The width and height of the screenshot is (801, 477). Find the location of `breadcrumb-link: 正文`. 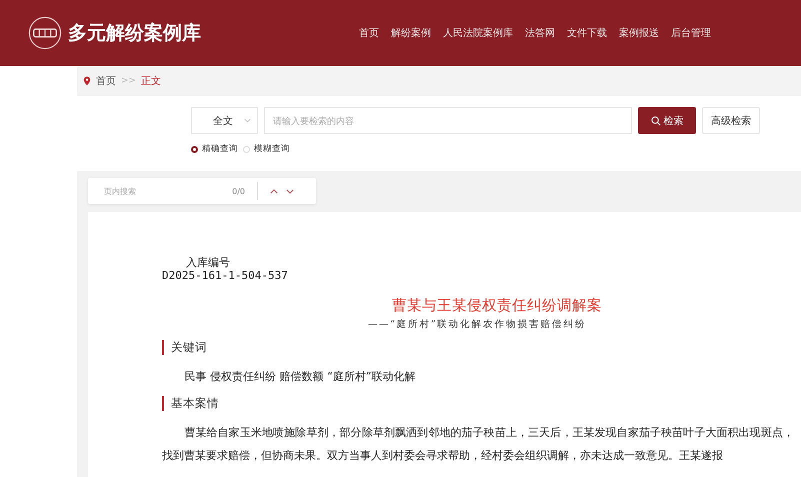

breadcrumb-link: 正文 is located at coordinates (151, 81).